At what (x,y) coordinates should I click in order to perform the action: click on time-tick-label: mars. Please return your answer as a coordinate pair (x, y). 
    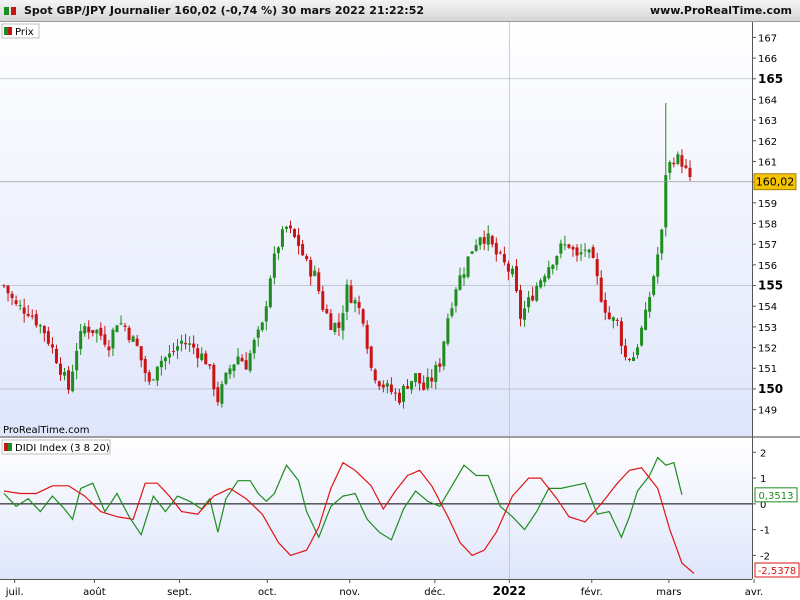
    Looking at the image, I should click on (668, 592).